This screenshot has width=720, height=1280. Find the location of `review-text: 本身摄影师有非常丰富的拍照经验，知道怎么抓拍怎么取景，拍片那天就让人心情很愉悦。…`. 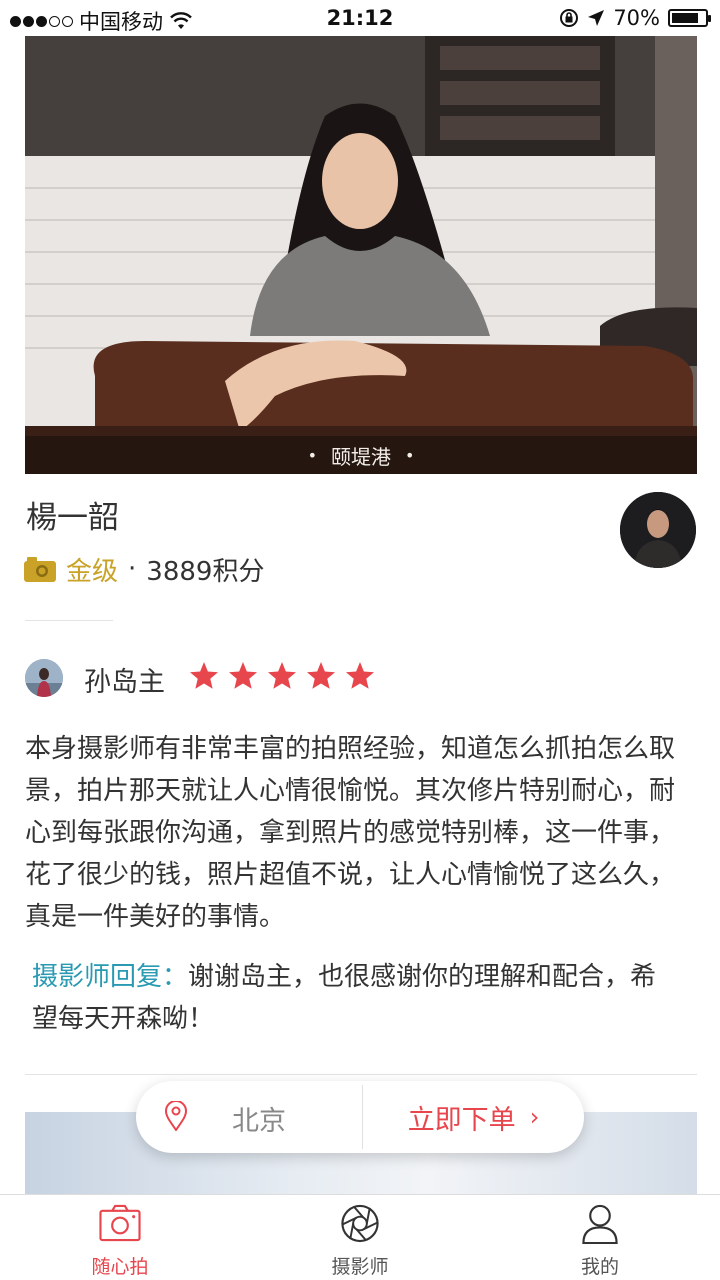

review-text: 本身摄影师有非常丰富的拍照经验，知道怎么抓拍怎么取景，拍片那天就让人心情很愉悦。… is located at coordinates (350, 833).